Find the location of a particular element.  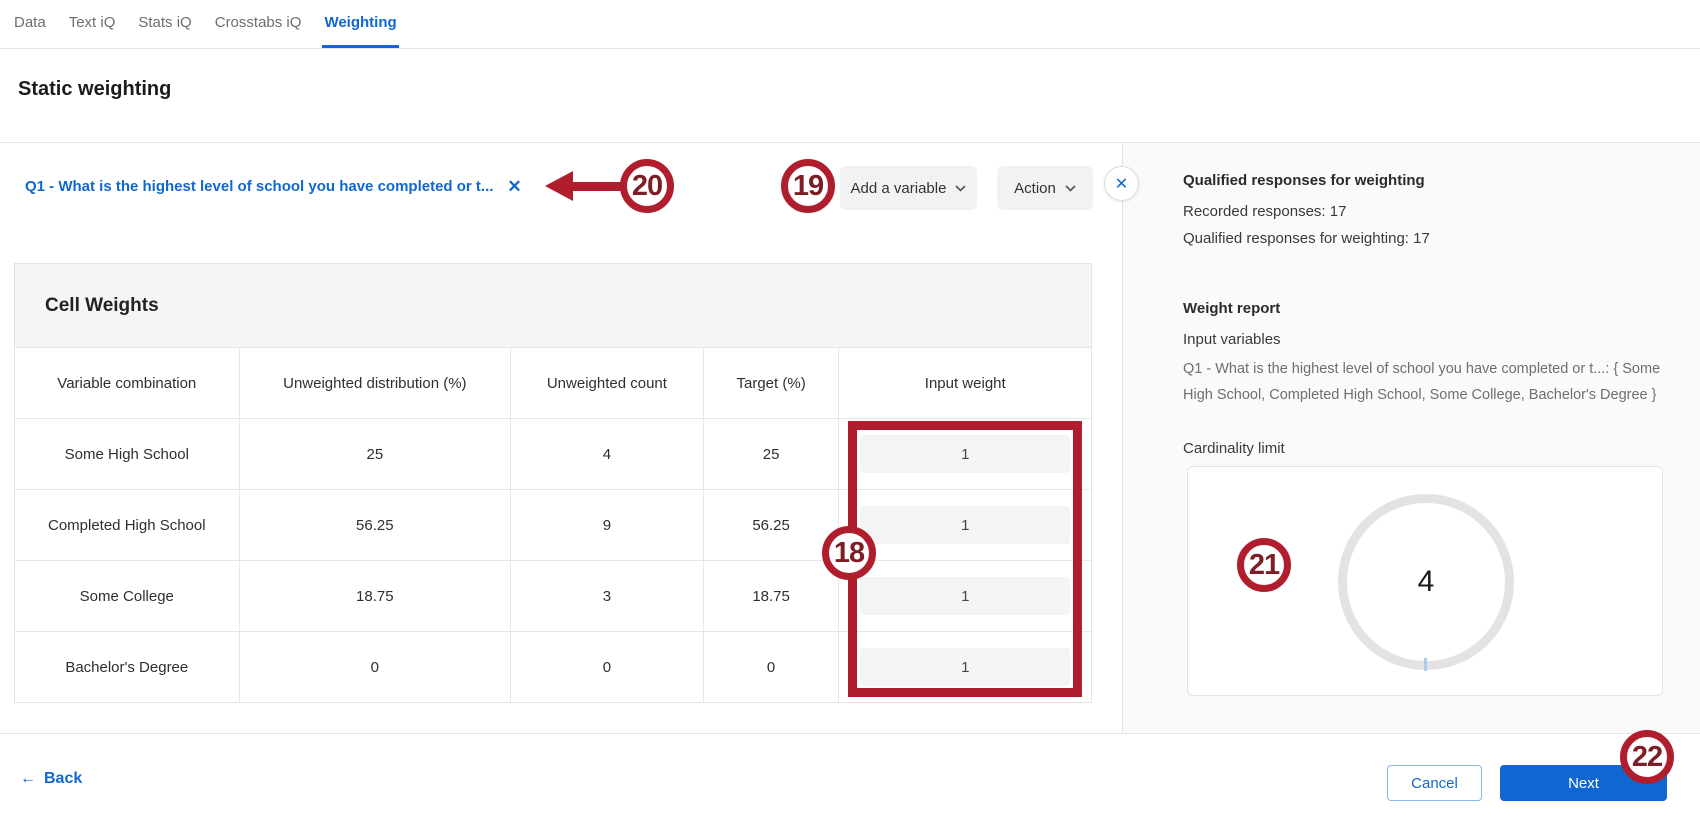

cardinality-value: 4 is located at coordinates (1426, 581).